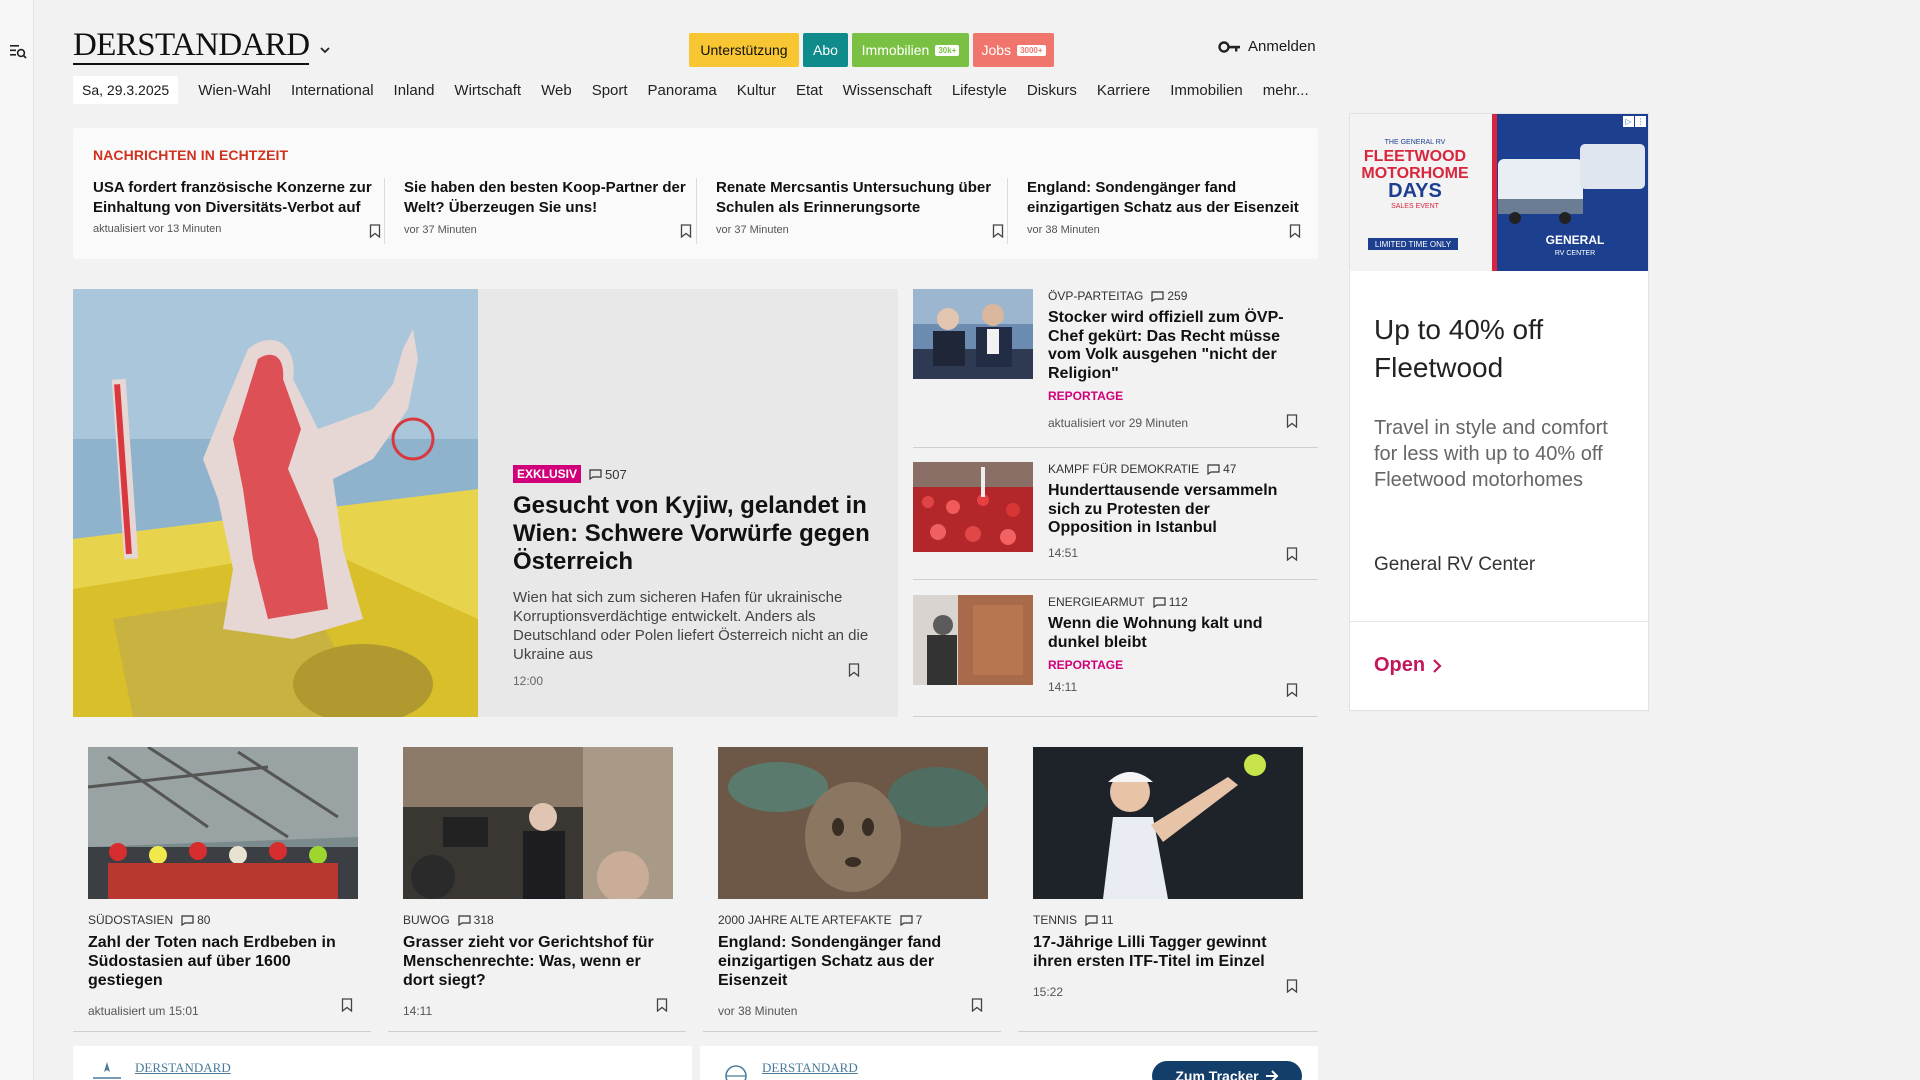  What do you see at coordinates (810, 1067) in the screenshot?
I see `mini-logo: DERSTANDARD` at bounding box center [810, 1067].